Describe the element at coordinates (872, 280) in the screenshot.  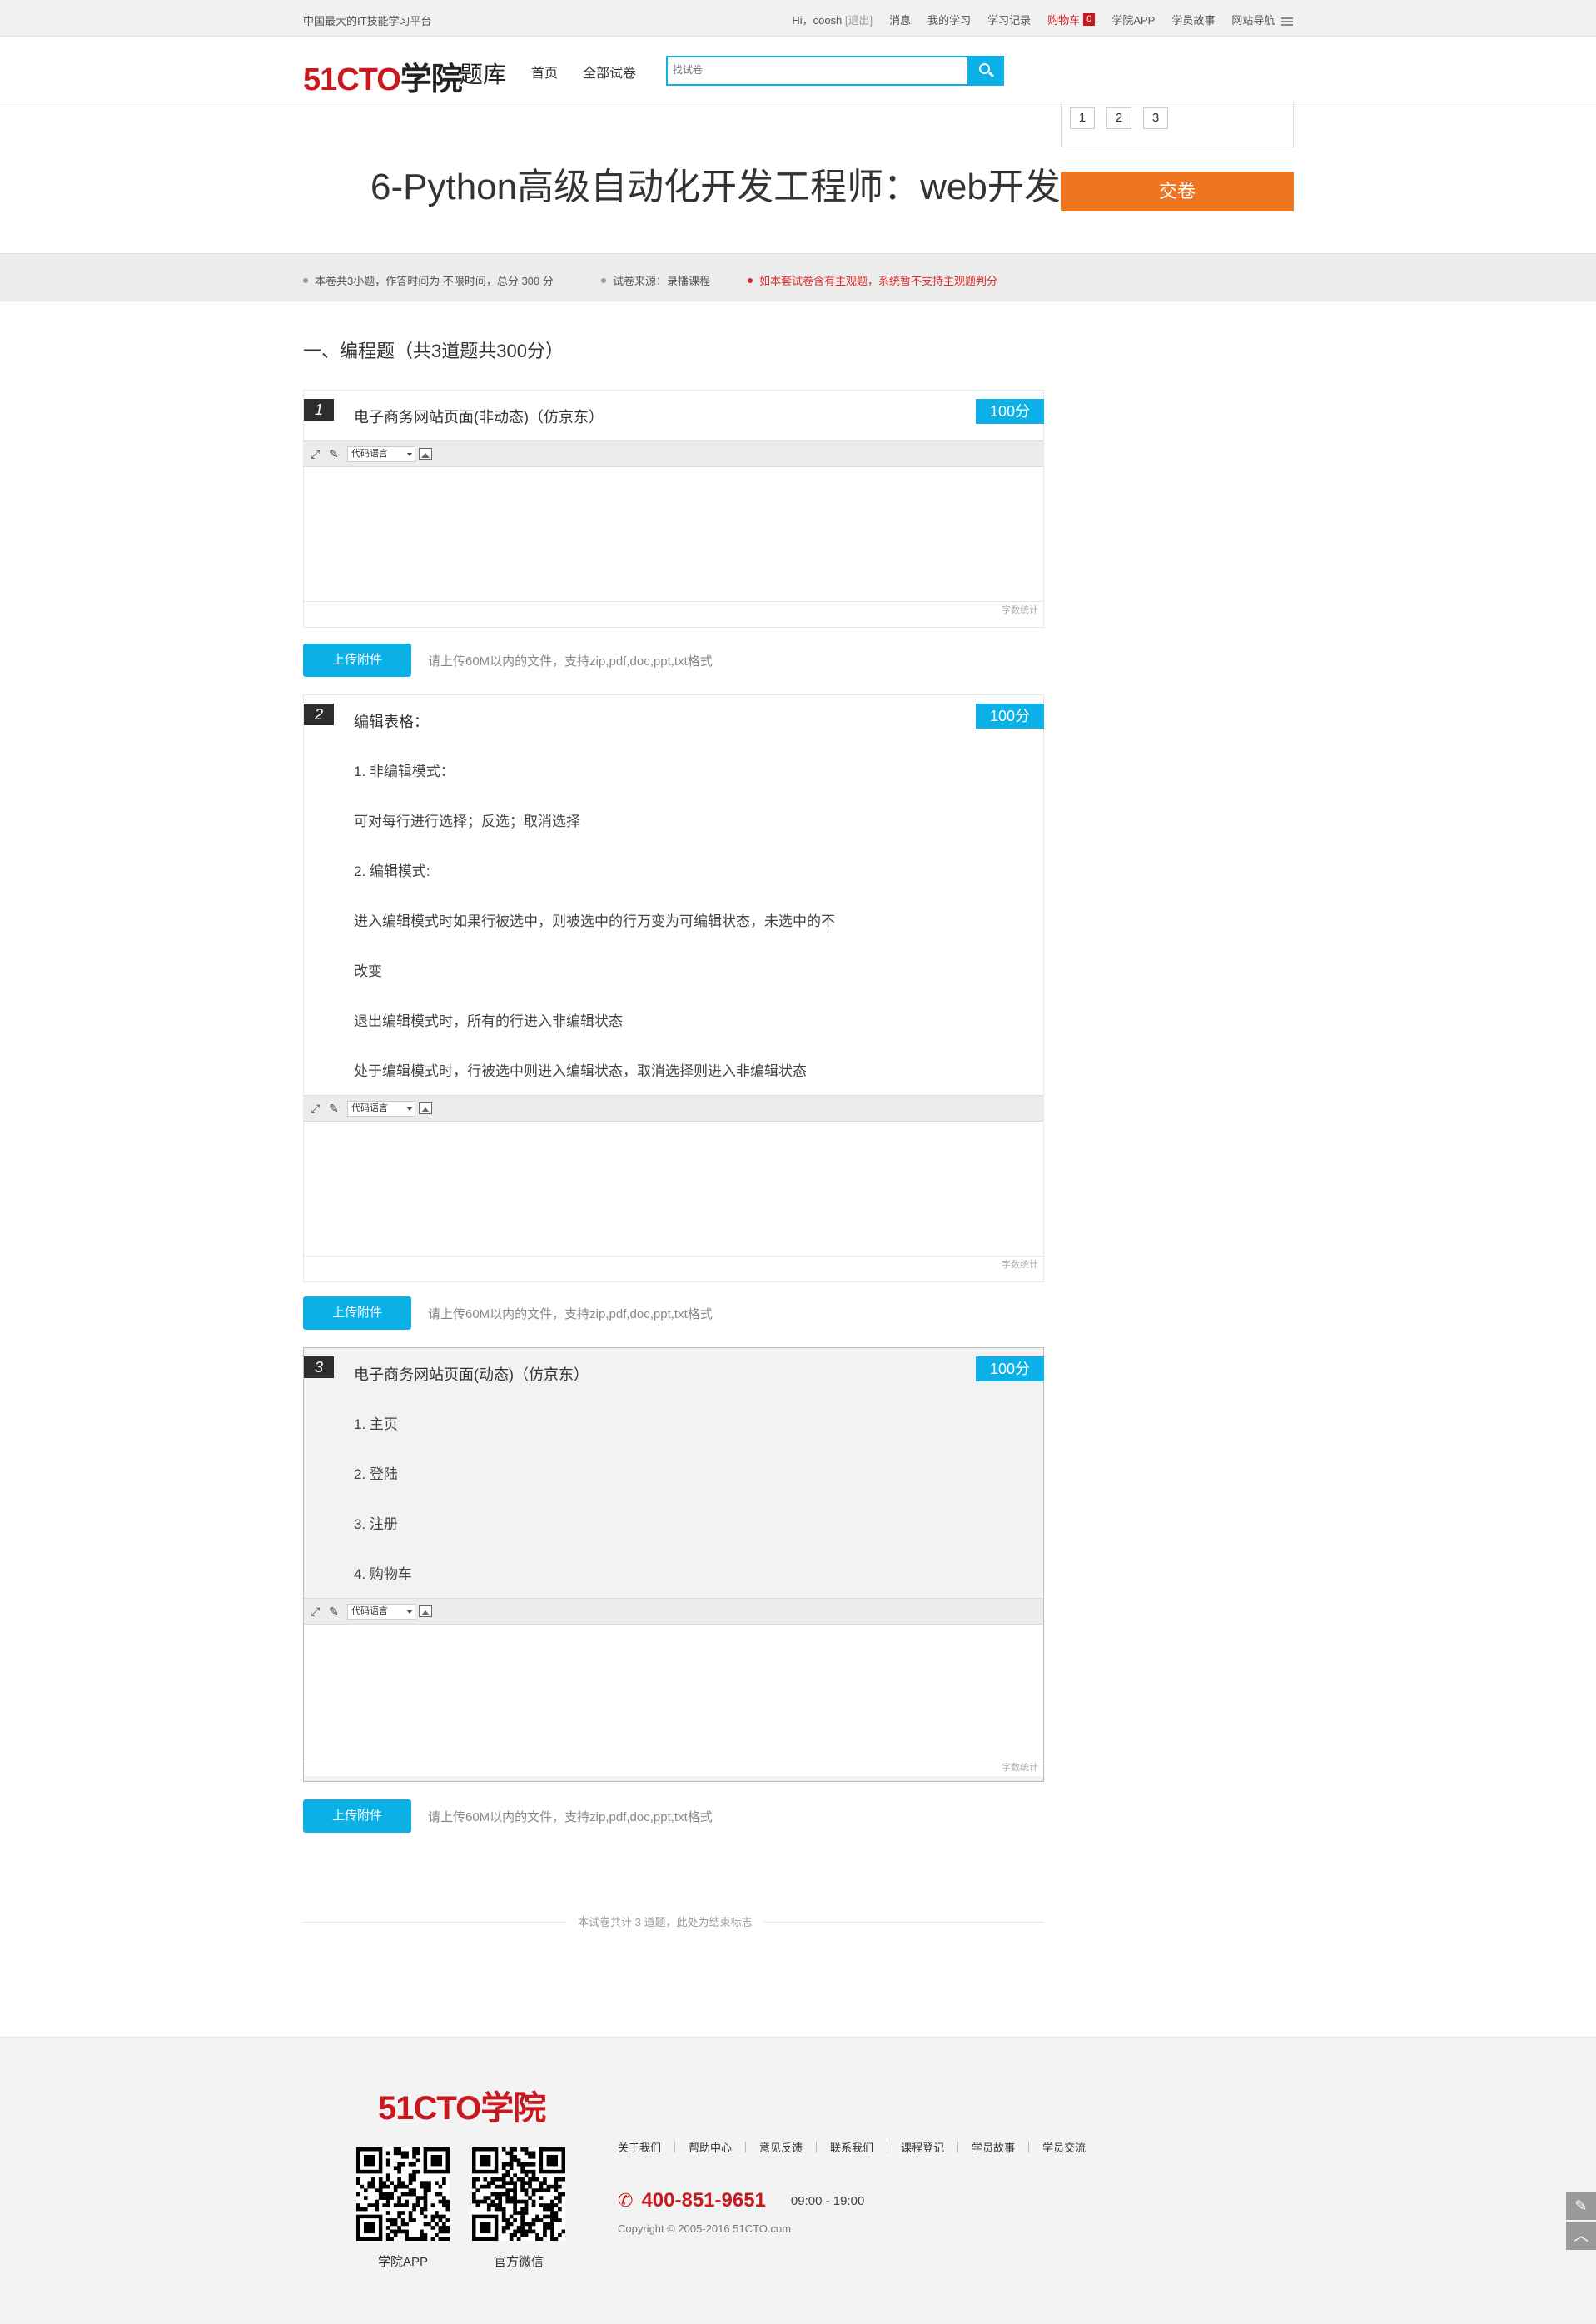
I see `exam-warning: 如本套试卷含有主观题，系统暂不支持主观题判分` at that location.